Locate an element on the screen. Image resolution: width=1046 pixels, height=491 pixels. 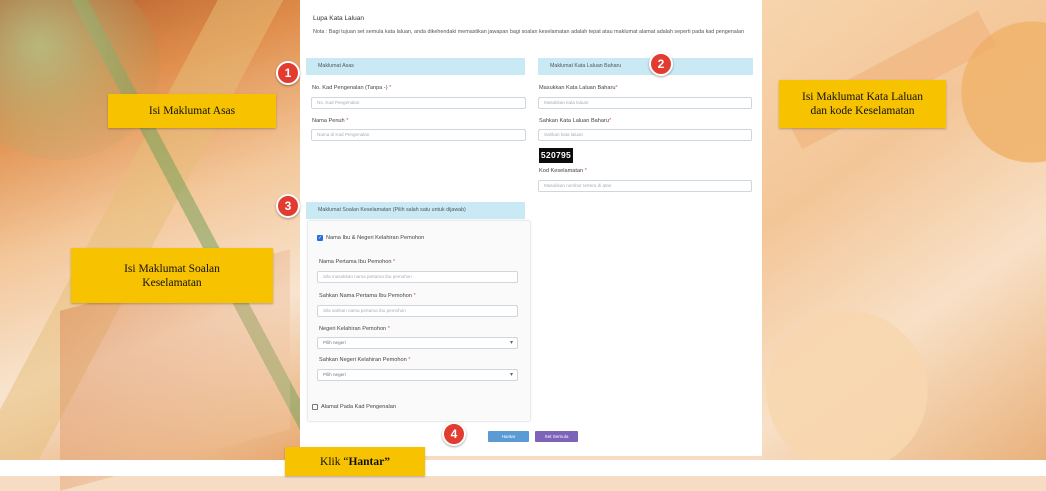
confirm-password-label: Sahkan Kata Laluan Baharu* is located at coordinates (575, 121).